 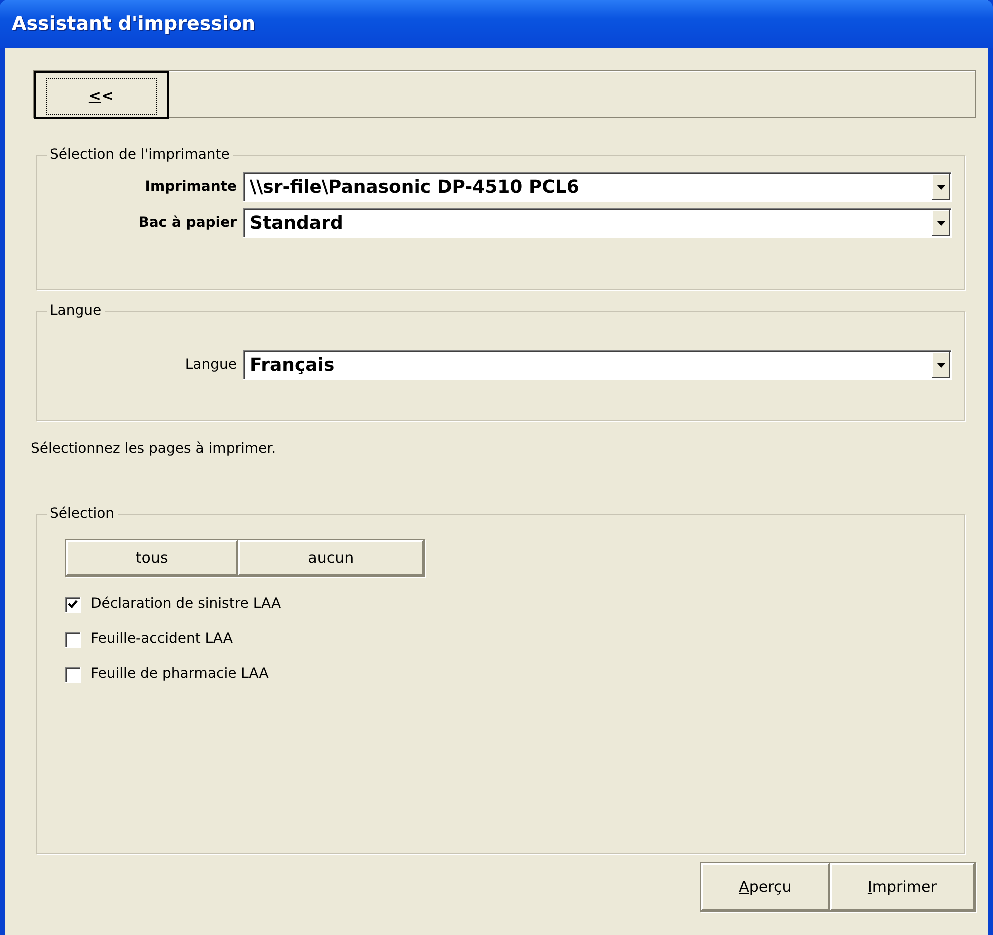 I want to click on group-title: Sélection de l'imprimante, so click(x=140, y=155).